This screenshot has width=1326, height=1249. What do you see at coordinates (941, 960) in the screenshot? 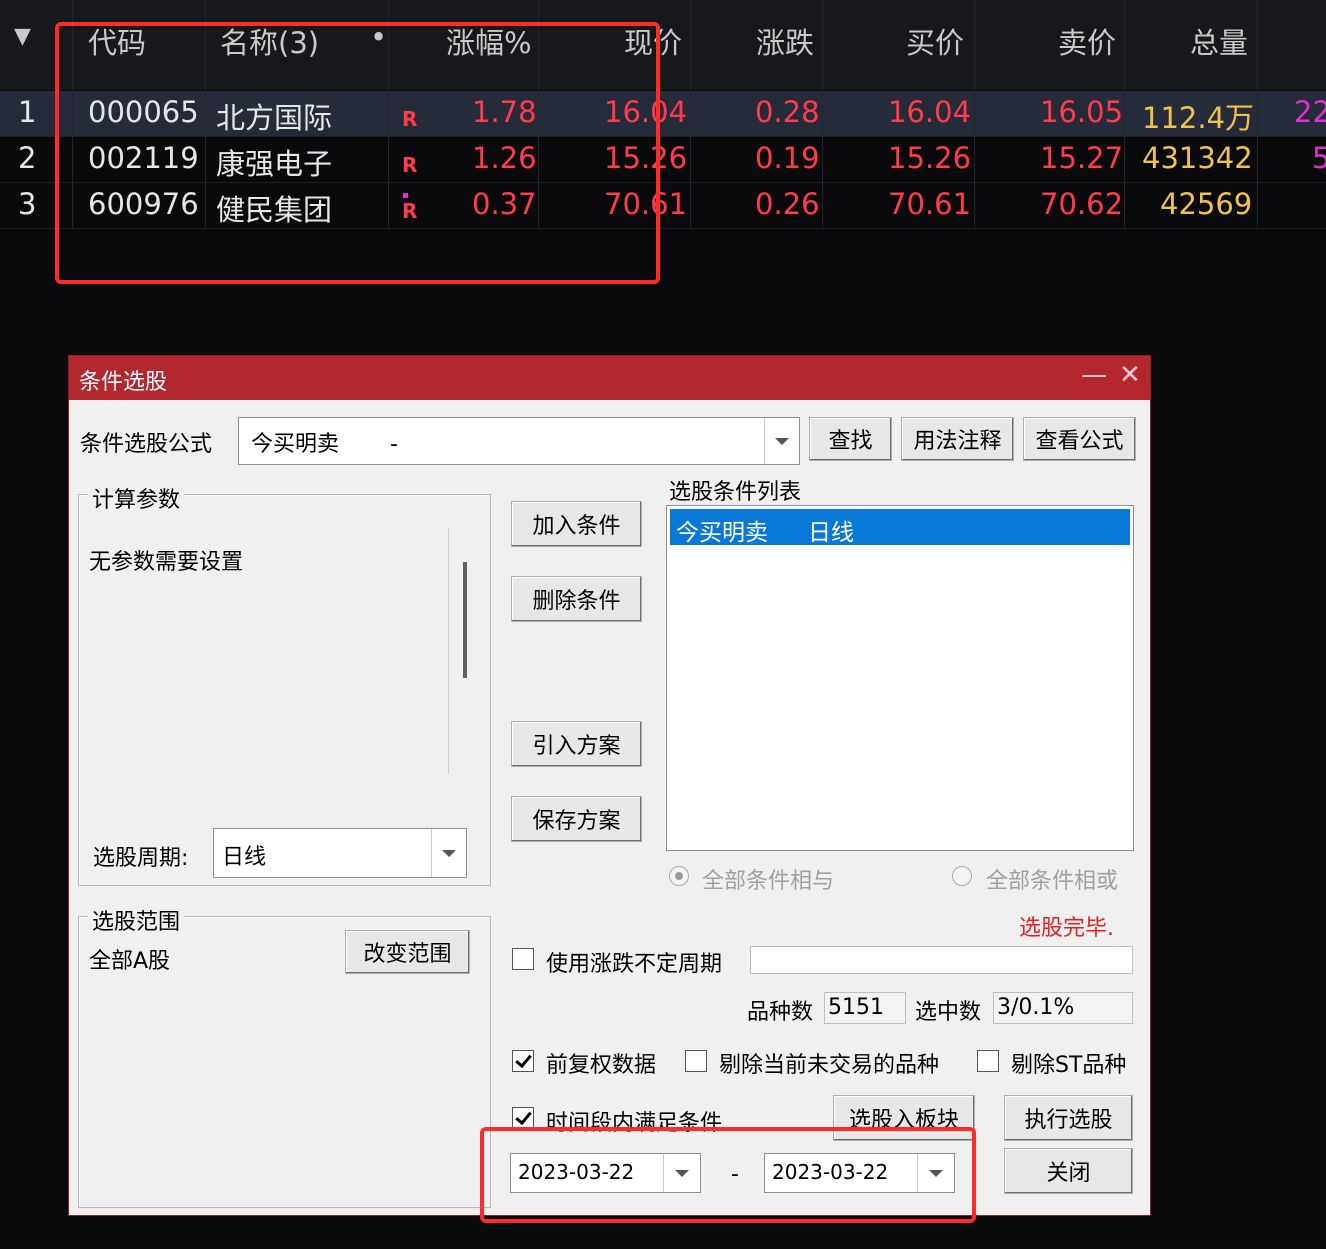
I see `uncertain-period-input` at bounding box center [941, 960].